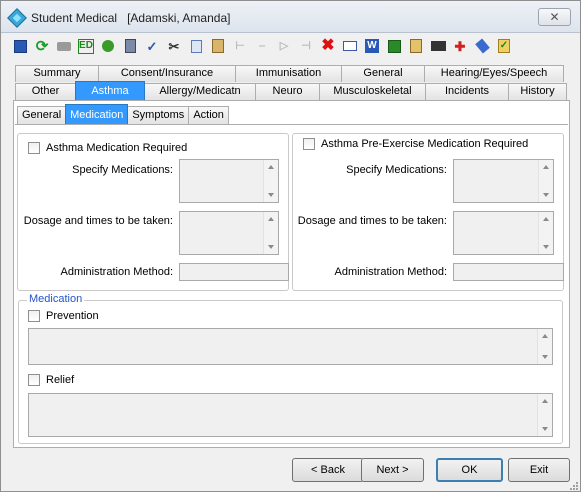 This screenshot has height=492, width=581. I want to click on pre-exercise-medication-required-label: Asthma Pre-Exercise Medication Required, so click(425, 144).